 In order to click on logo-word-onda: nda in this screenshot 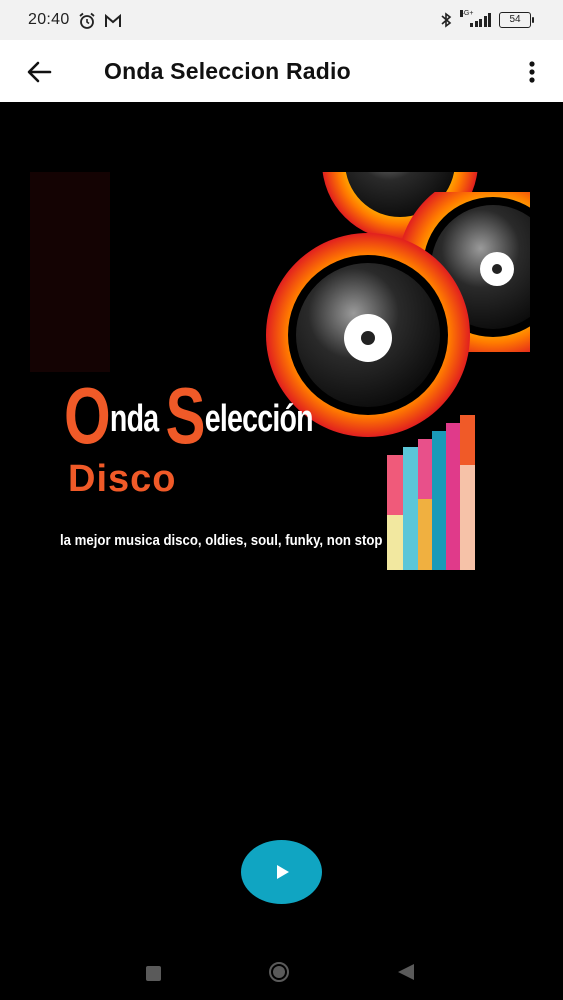, I will do `click(134, 419)`.